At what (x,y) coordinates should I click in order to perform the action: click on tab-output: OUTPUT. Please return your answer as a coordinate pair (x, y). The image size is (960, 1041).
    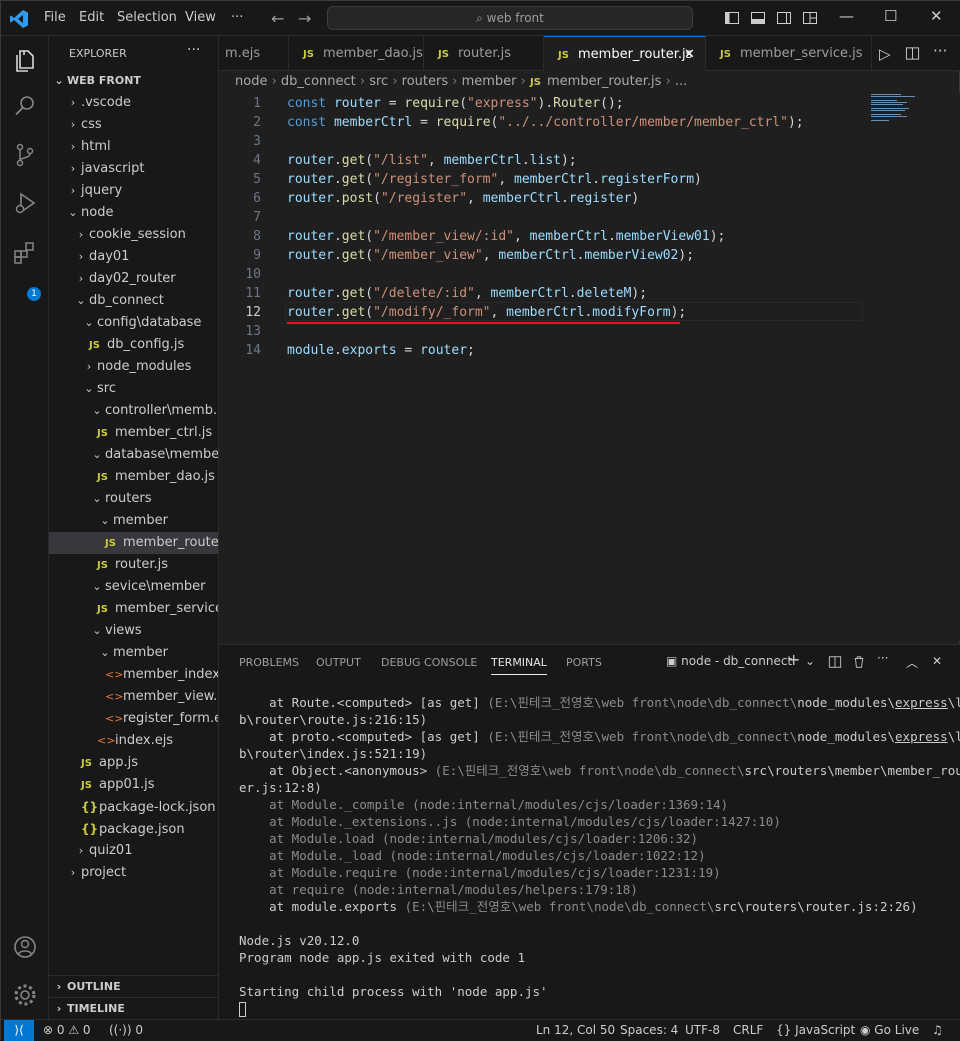
    Looking at the image, I should click on (338, 662).